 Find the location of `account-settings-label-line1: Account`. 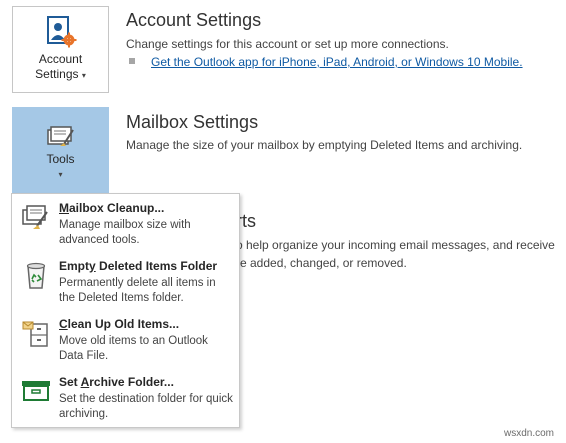

account-settings-label-line1: Account is located at coordinates (60, 59).